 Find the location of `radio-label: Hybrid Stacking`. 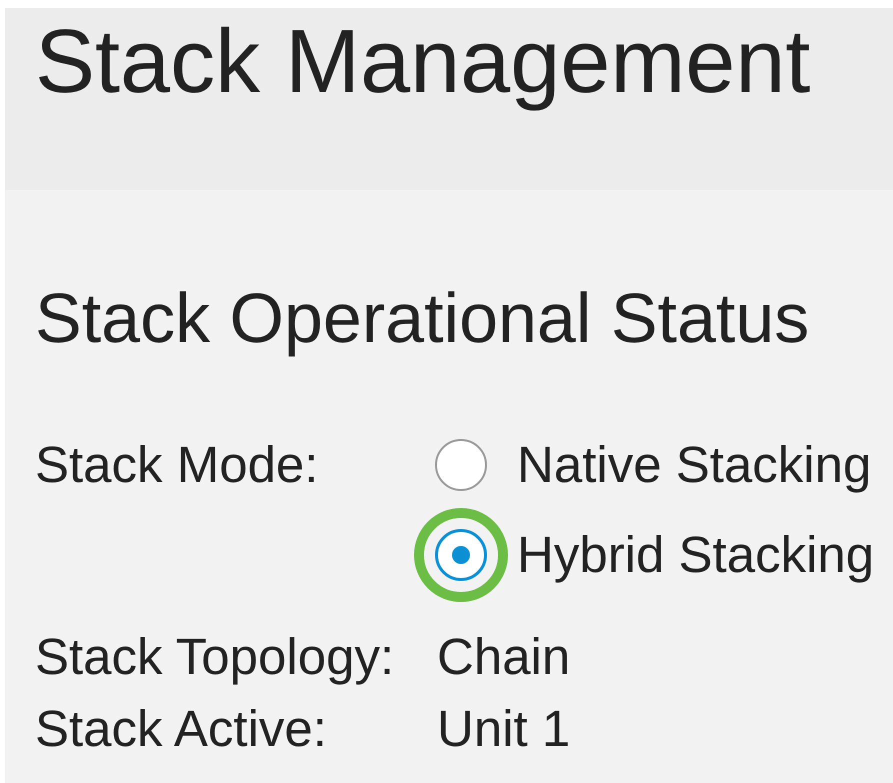

radio-label: Hybrid Stacking is located at coordinates (695, 555).